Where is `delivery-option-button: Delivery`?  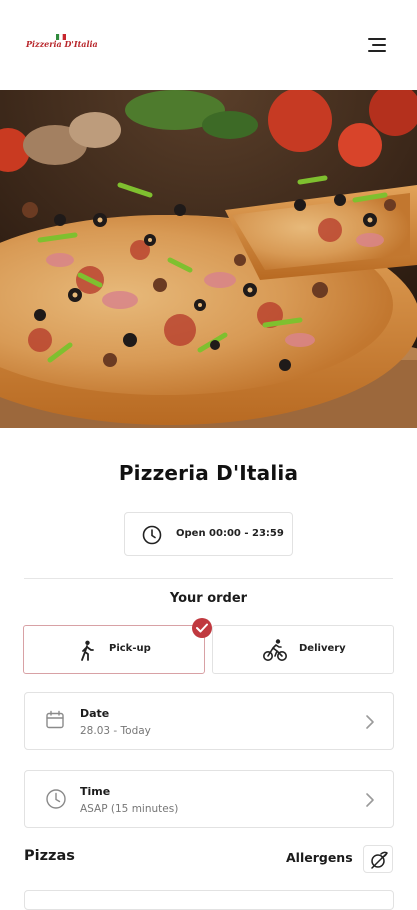 delivery-option-button: Delivery is located at coordinates (303, 649).